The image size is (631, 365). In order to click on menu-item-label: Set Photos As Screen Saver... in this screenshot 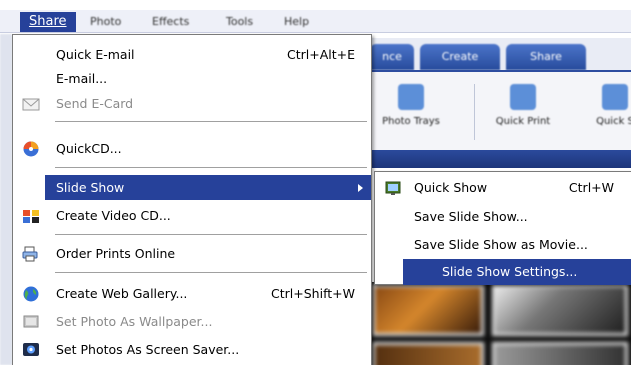, I will do `click(148, 349)`.